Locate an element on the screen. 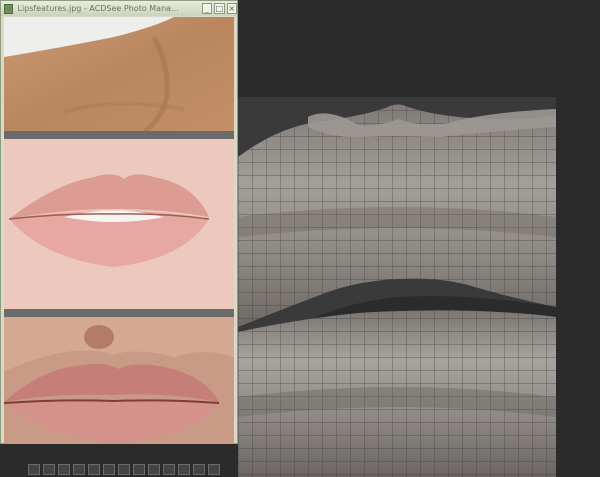  maximize-button: □ is located at coordinates (219, 8).